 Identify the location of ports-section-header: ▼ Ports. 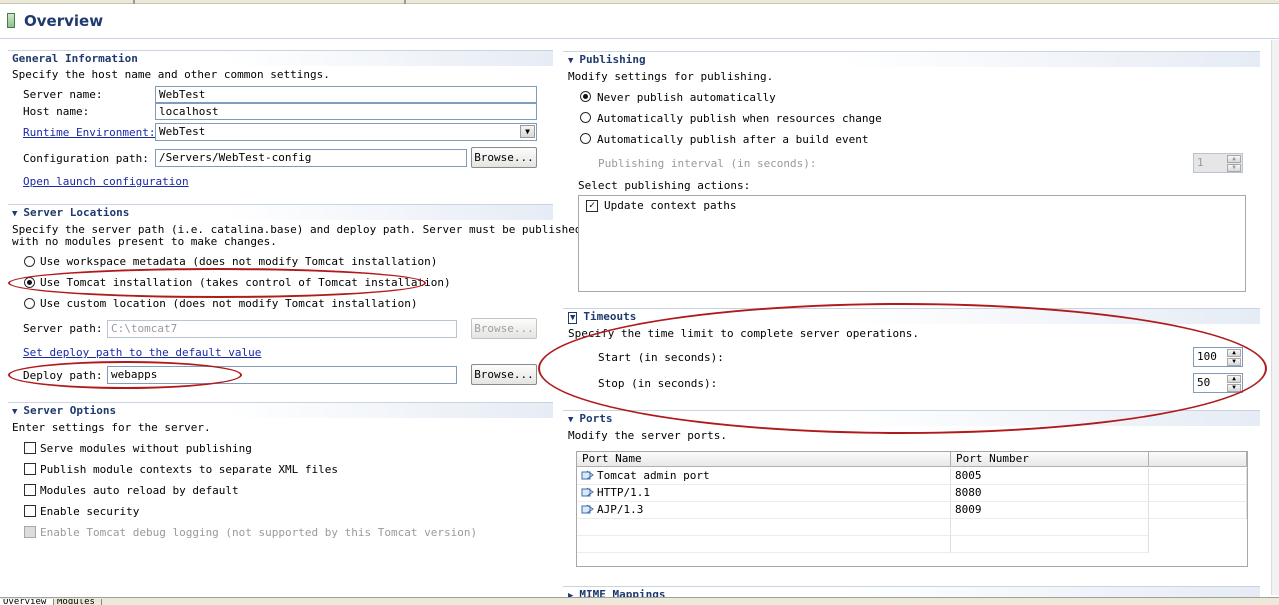
(590, 420).